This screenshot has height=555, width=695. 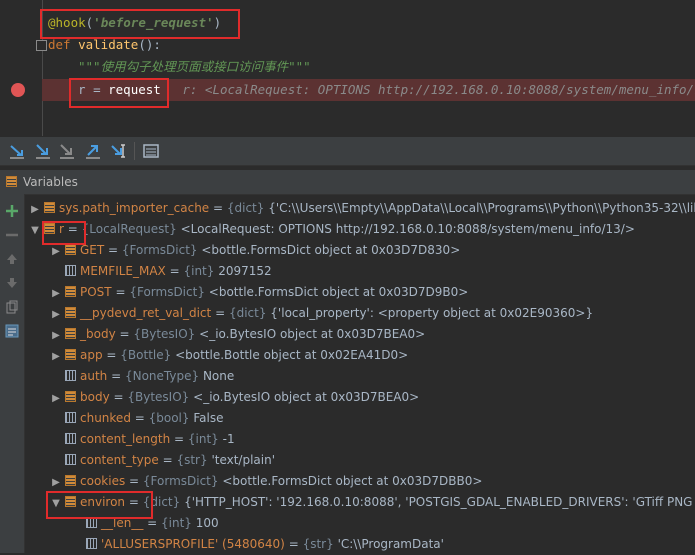 What do you see at coordinates (245, 208) in the screenshot?
I see `variable-type: {dict}` at bounding box center [245, 208].